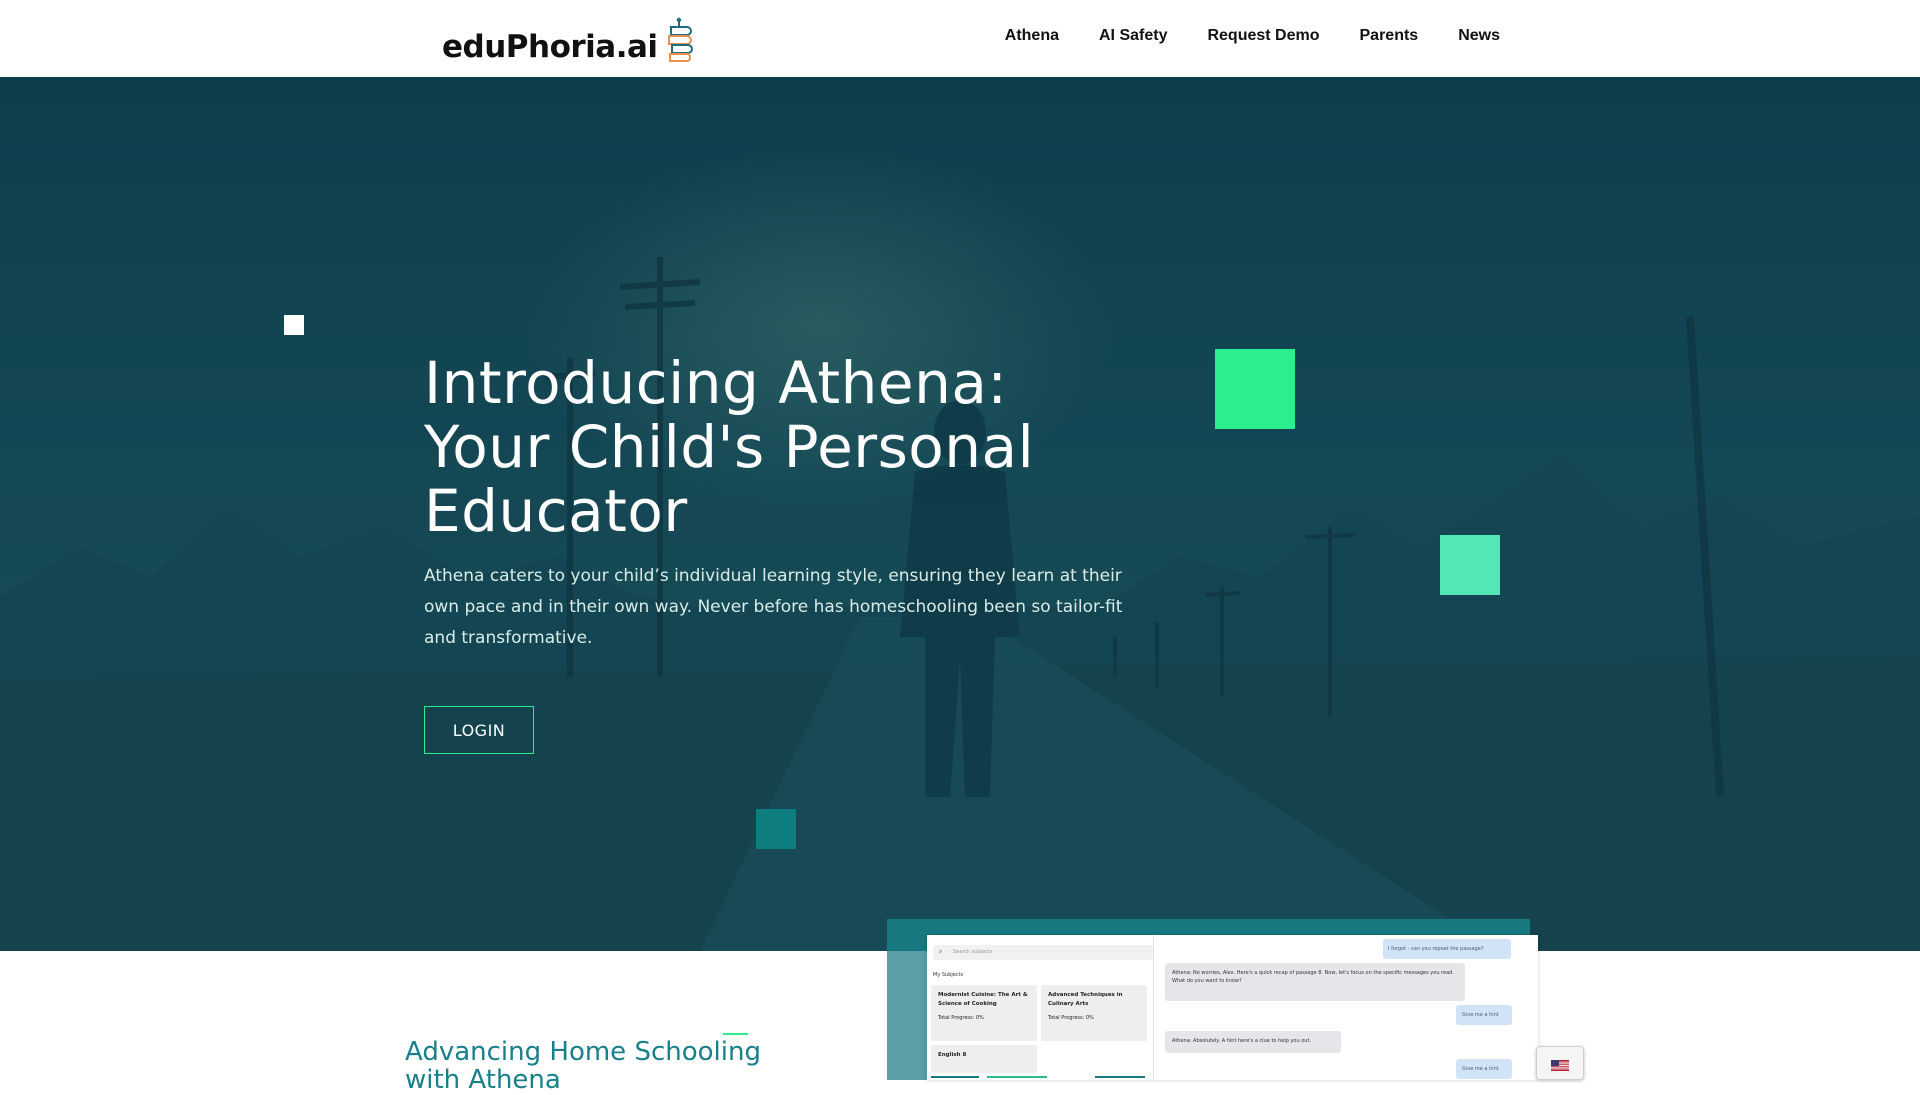 The width and height of the screenshot is (1920, 1095). Describe the element at coordinates (1470, 565) in the screenshot. I see `decor-square-mint` at that location.